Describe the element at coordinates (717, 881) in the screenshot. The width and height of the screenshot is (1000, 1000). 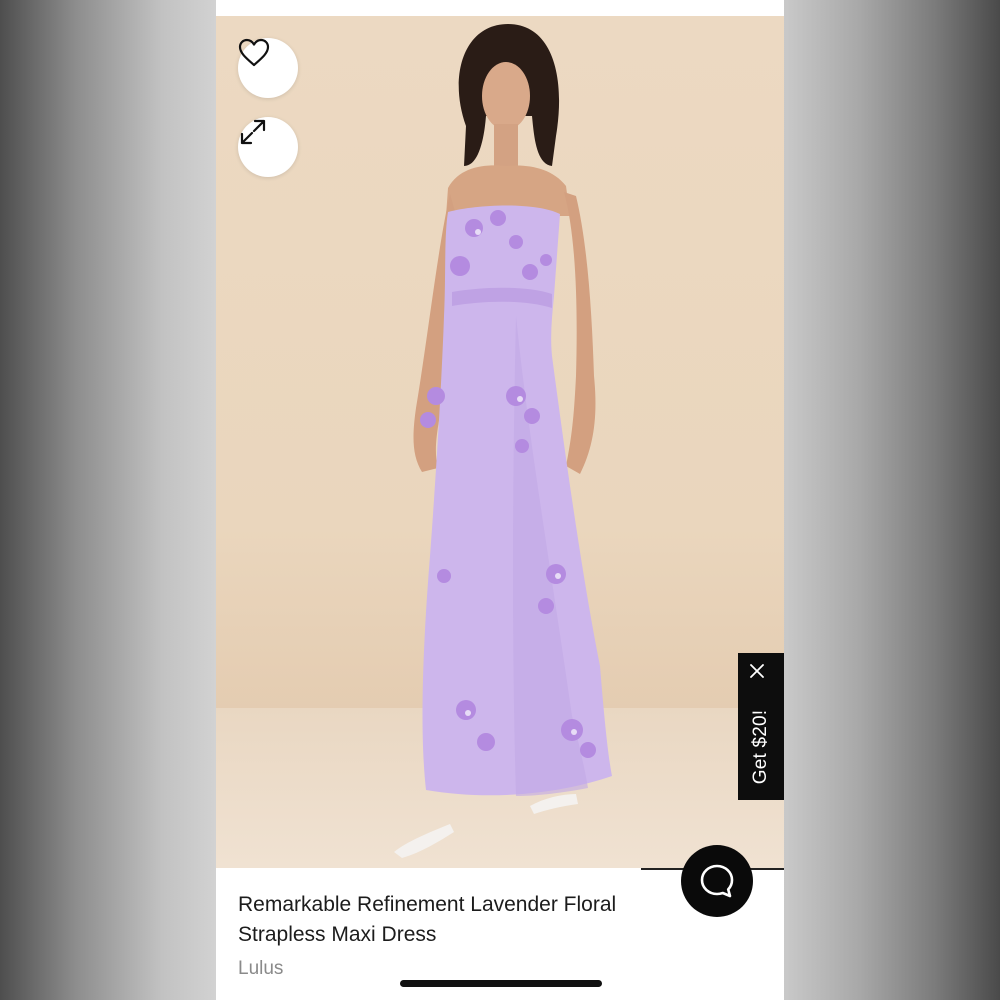
I see `chat-bubble-icon` at that location.